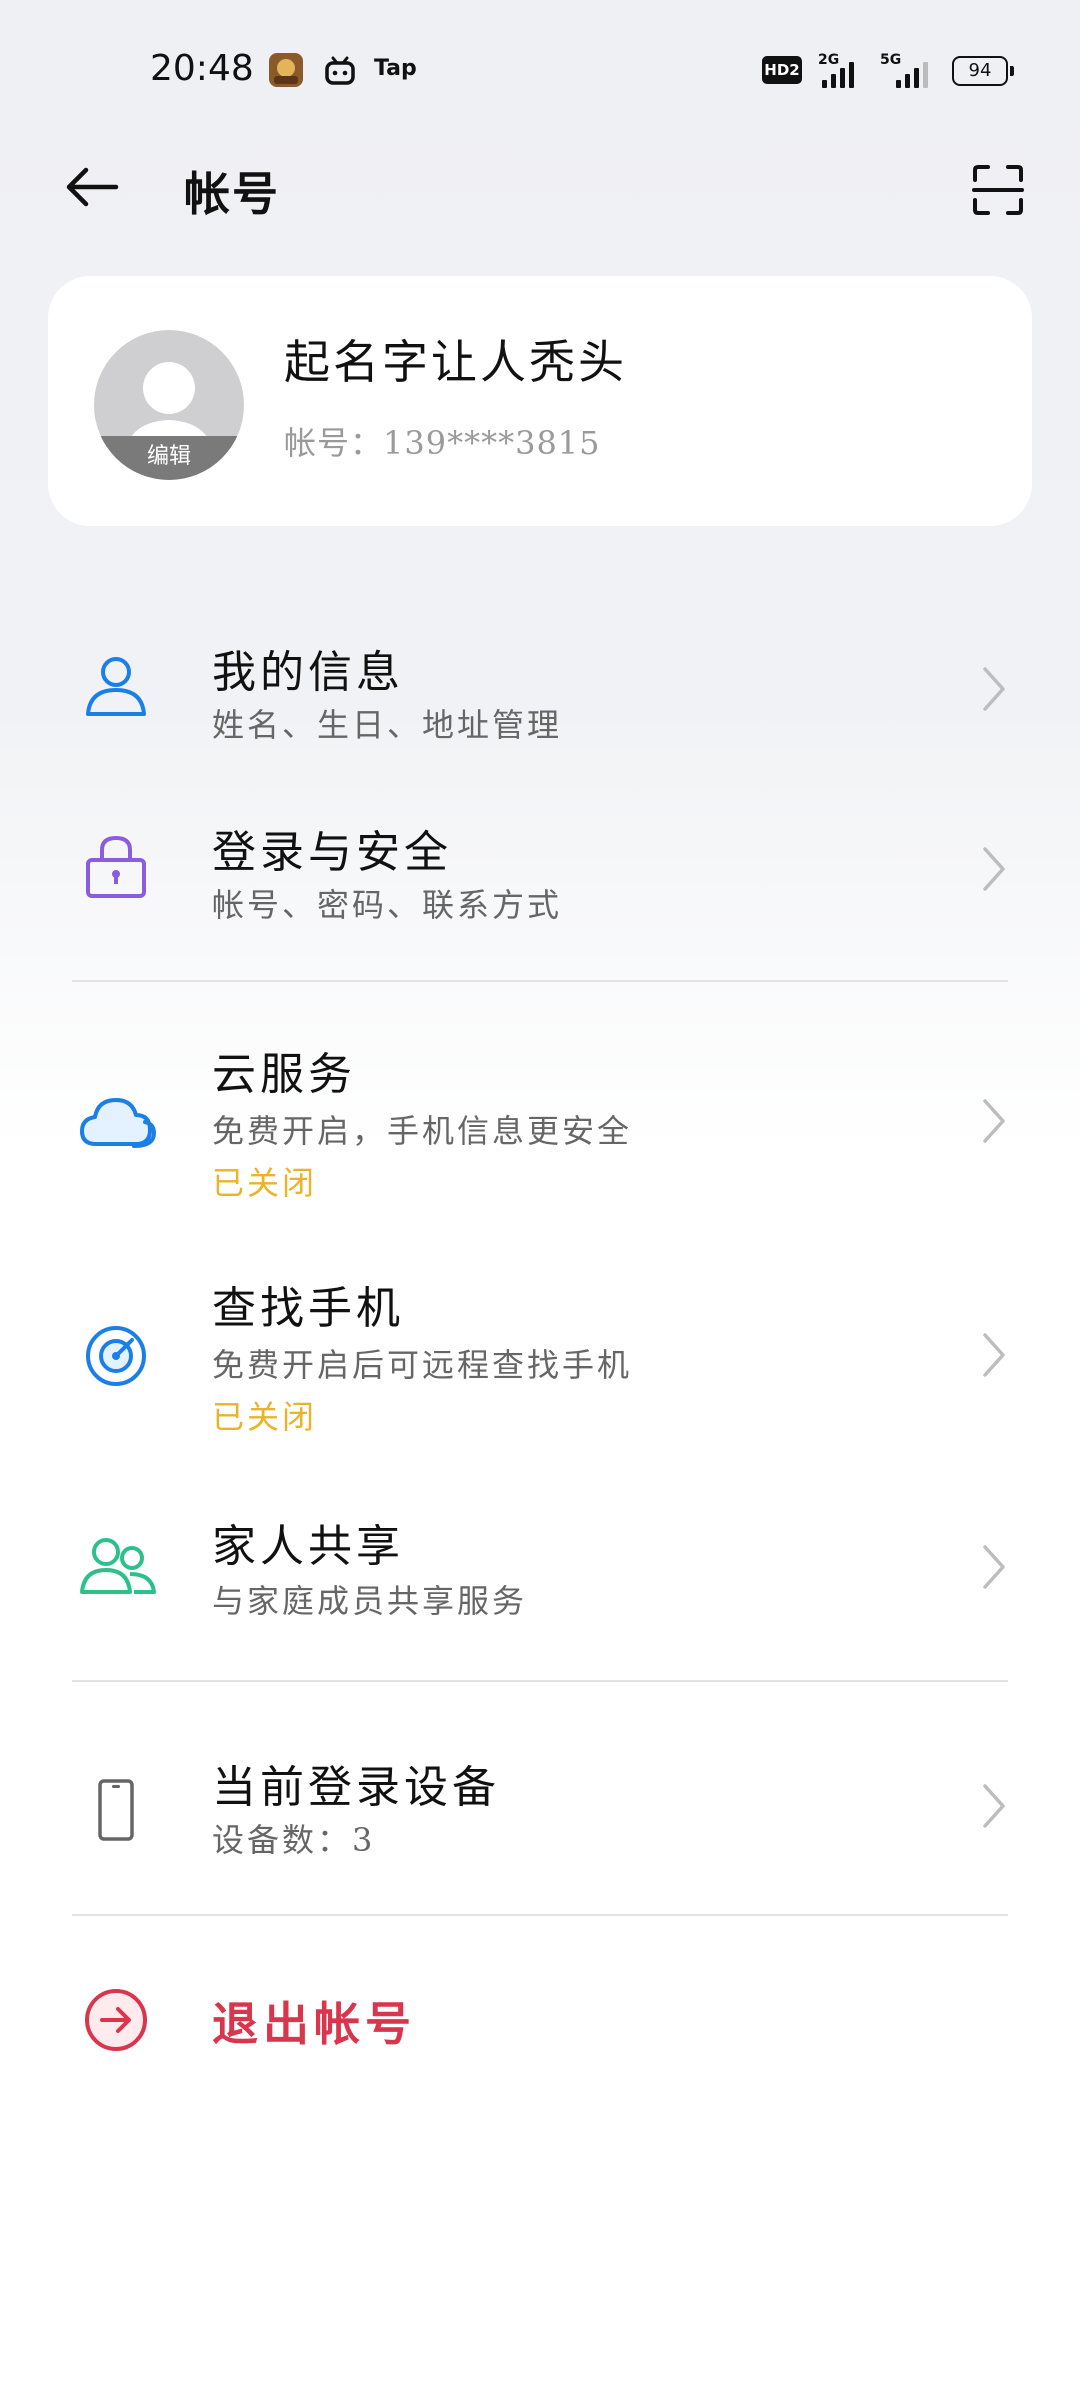 The height and width of the screenshot is (2400, 1080). I want to click on family-share-subtitle: 与家庭成员共享服务, so click(370, 1601).